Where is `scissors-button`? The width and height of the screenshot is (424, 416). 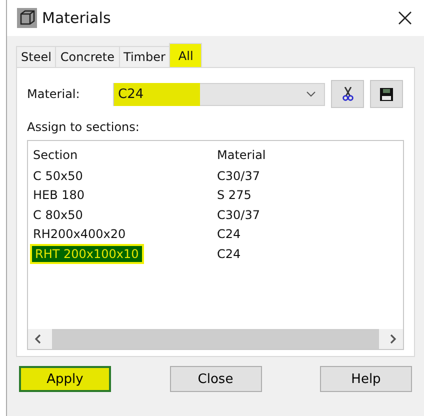 scissors-button is located at coordinates (347, 94).